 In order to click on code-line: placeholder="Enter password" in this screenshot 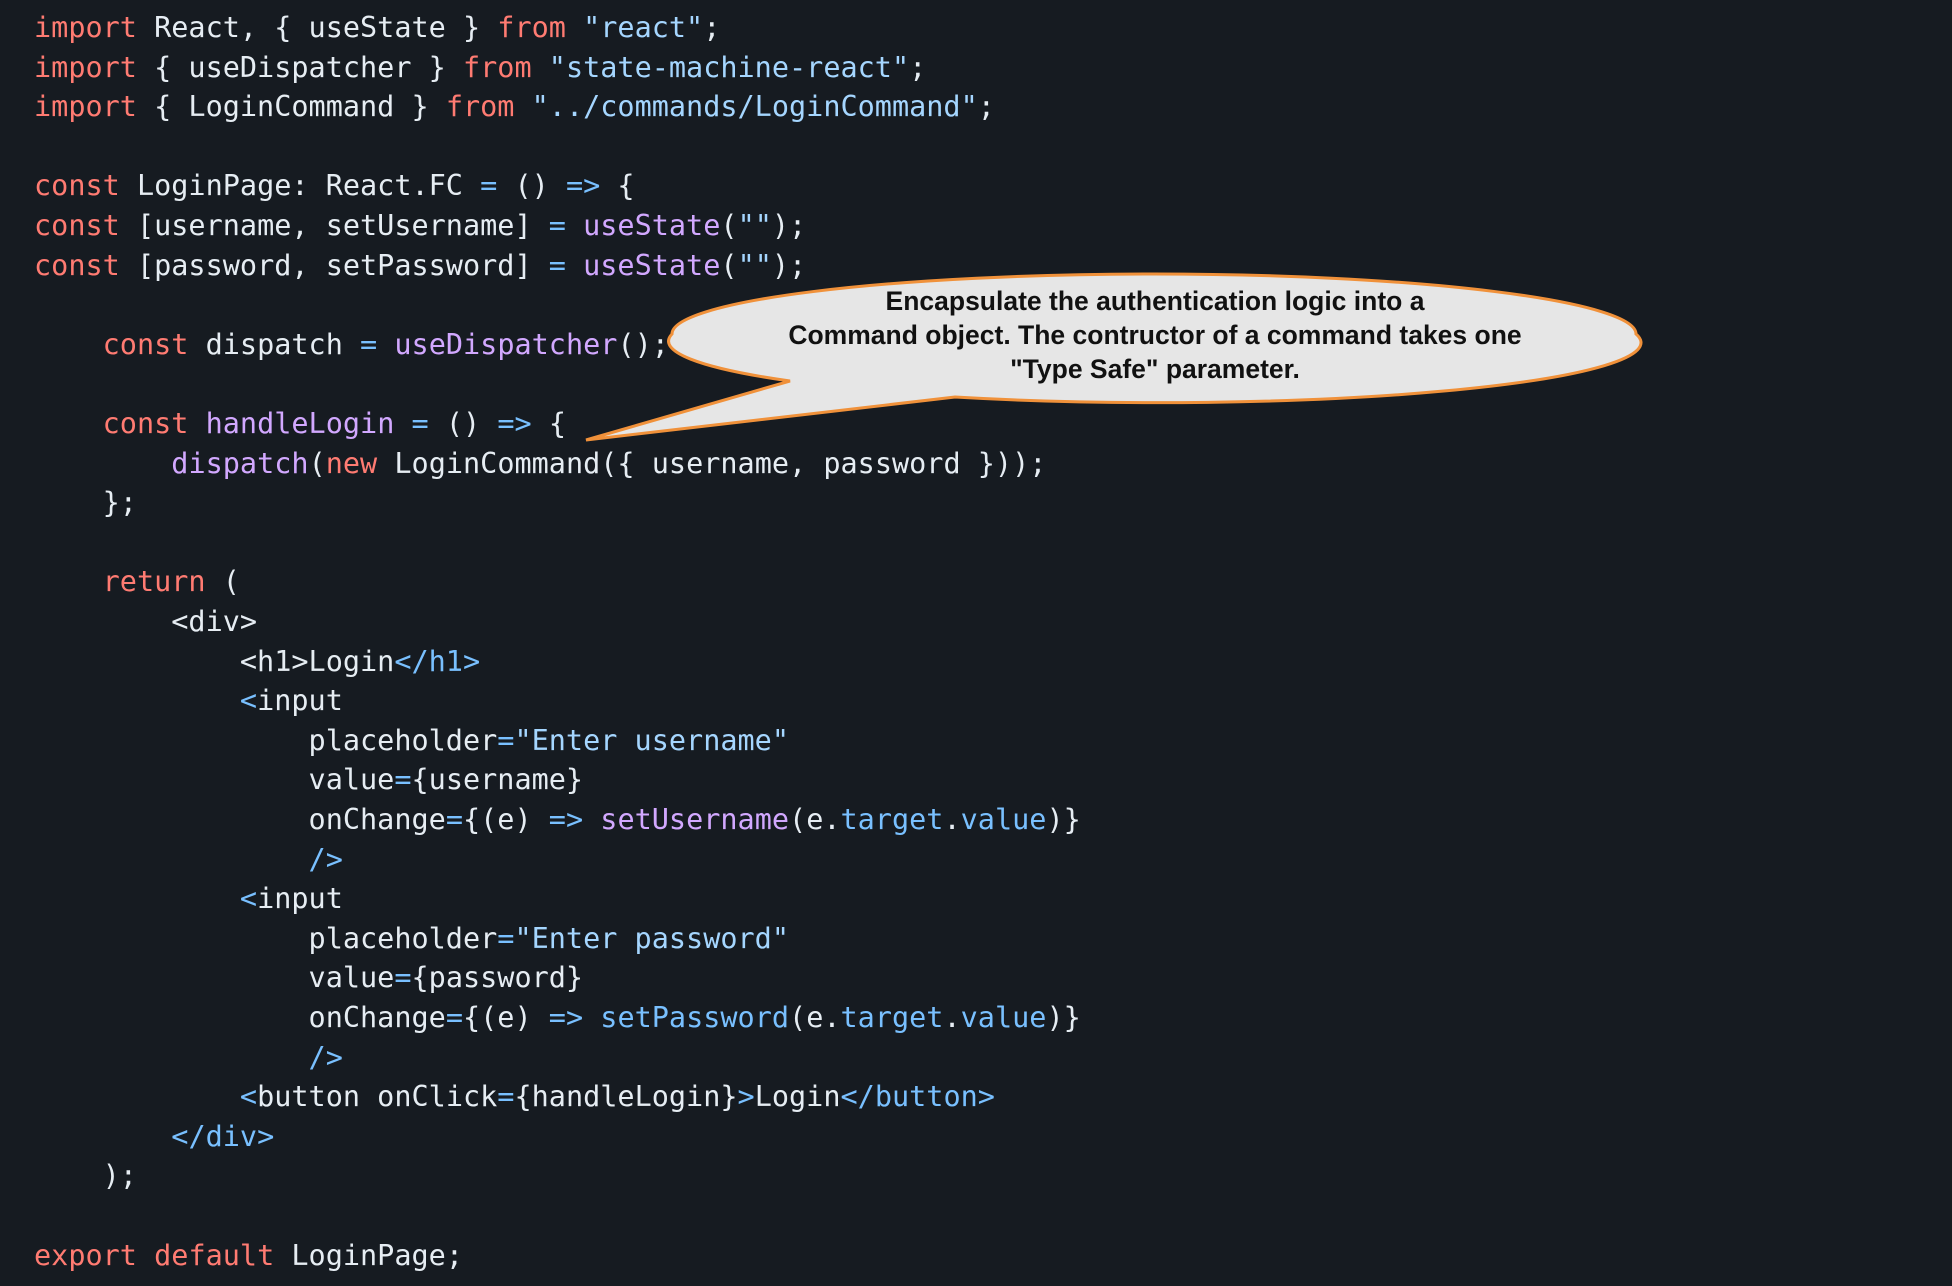, I will do `click(411, 939)`.